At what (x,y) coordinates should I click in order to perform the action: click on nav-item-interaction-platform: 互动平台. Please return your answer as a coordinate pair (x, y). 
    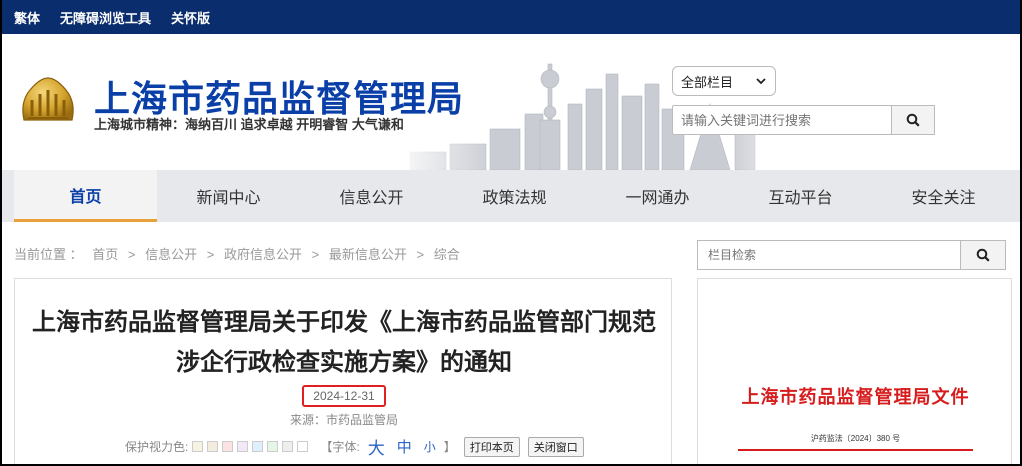
    Looking at the image, I should click on (800, 196).